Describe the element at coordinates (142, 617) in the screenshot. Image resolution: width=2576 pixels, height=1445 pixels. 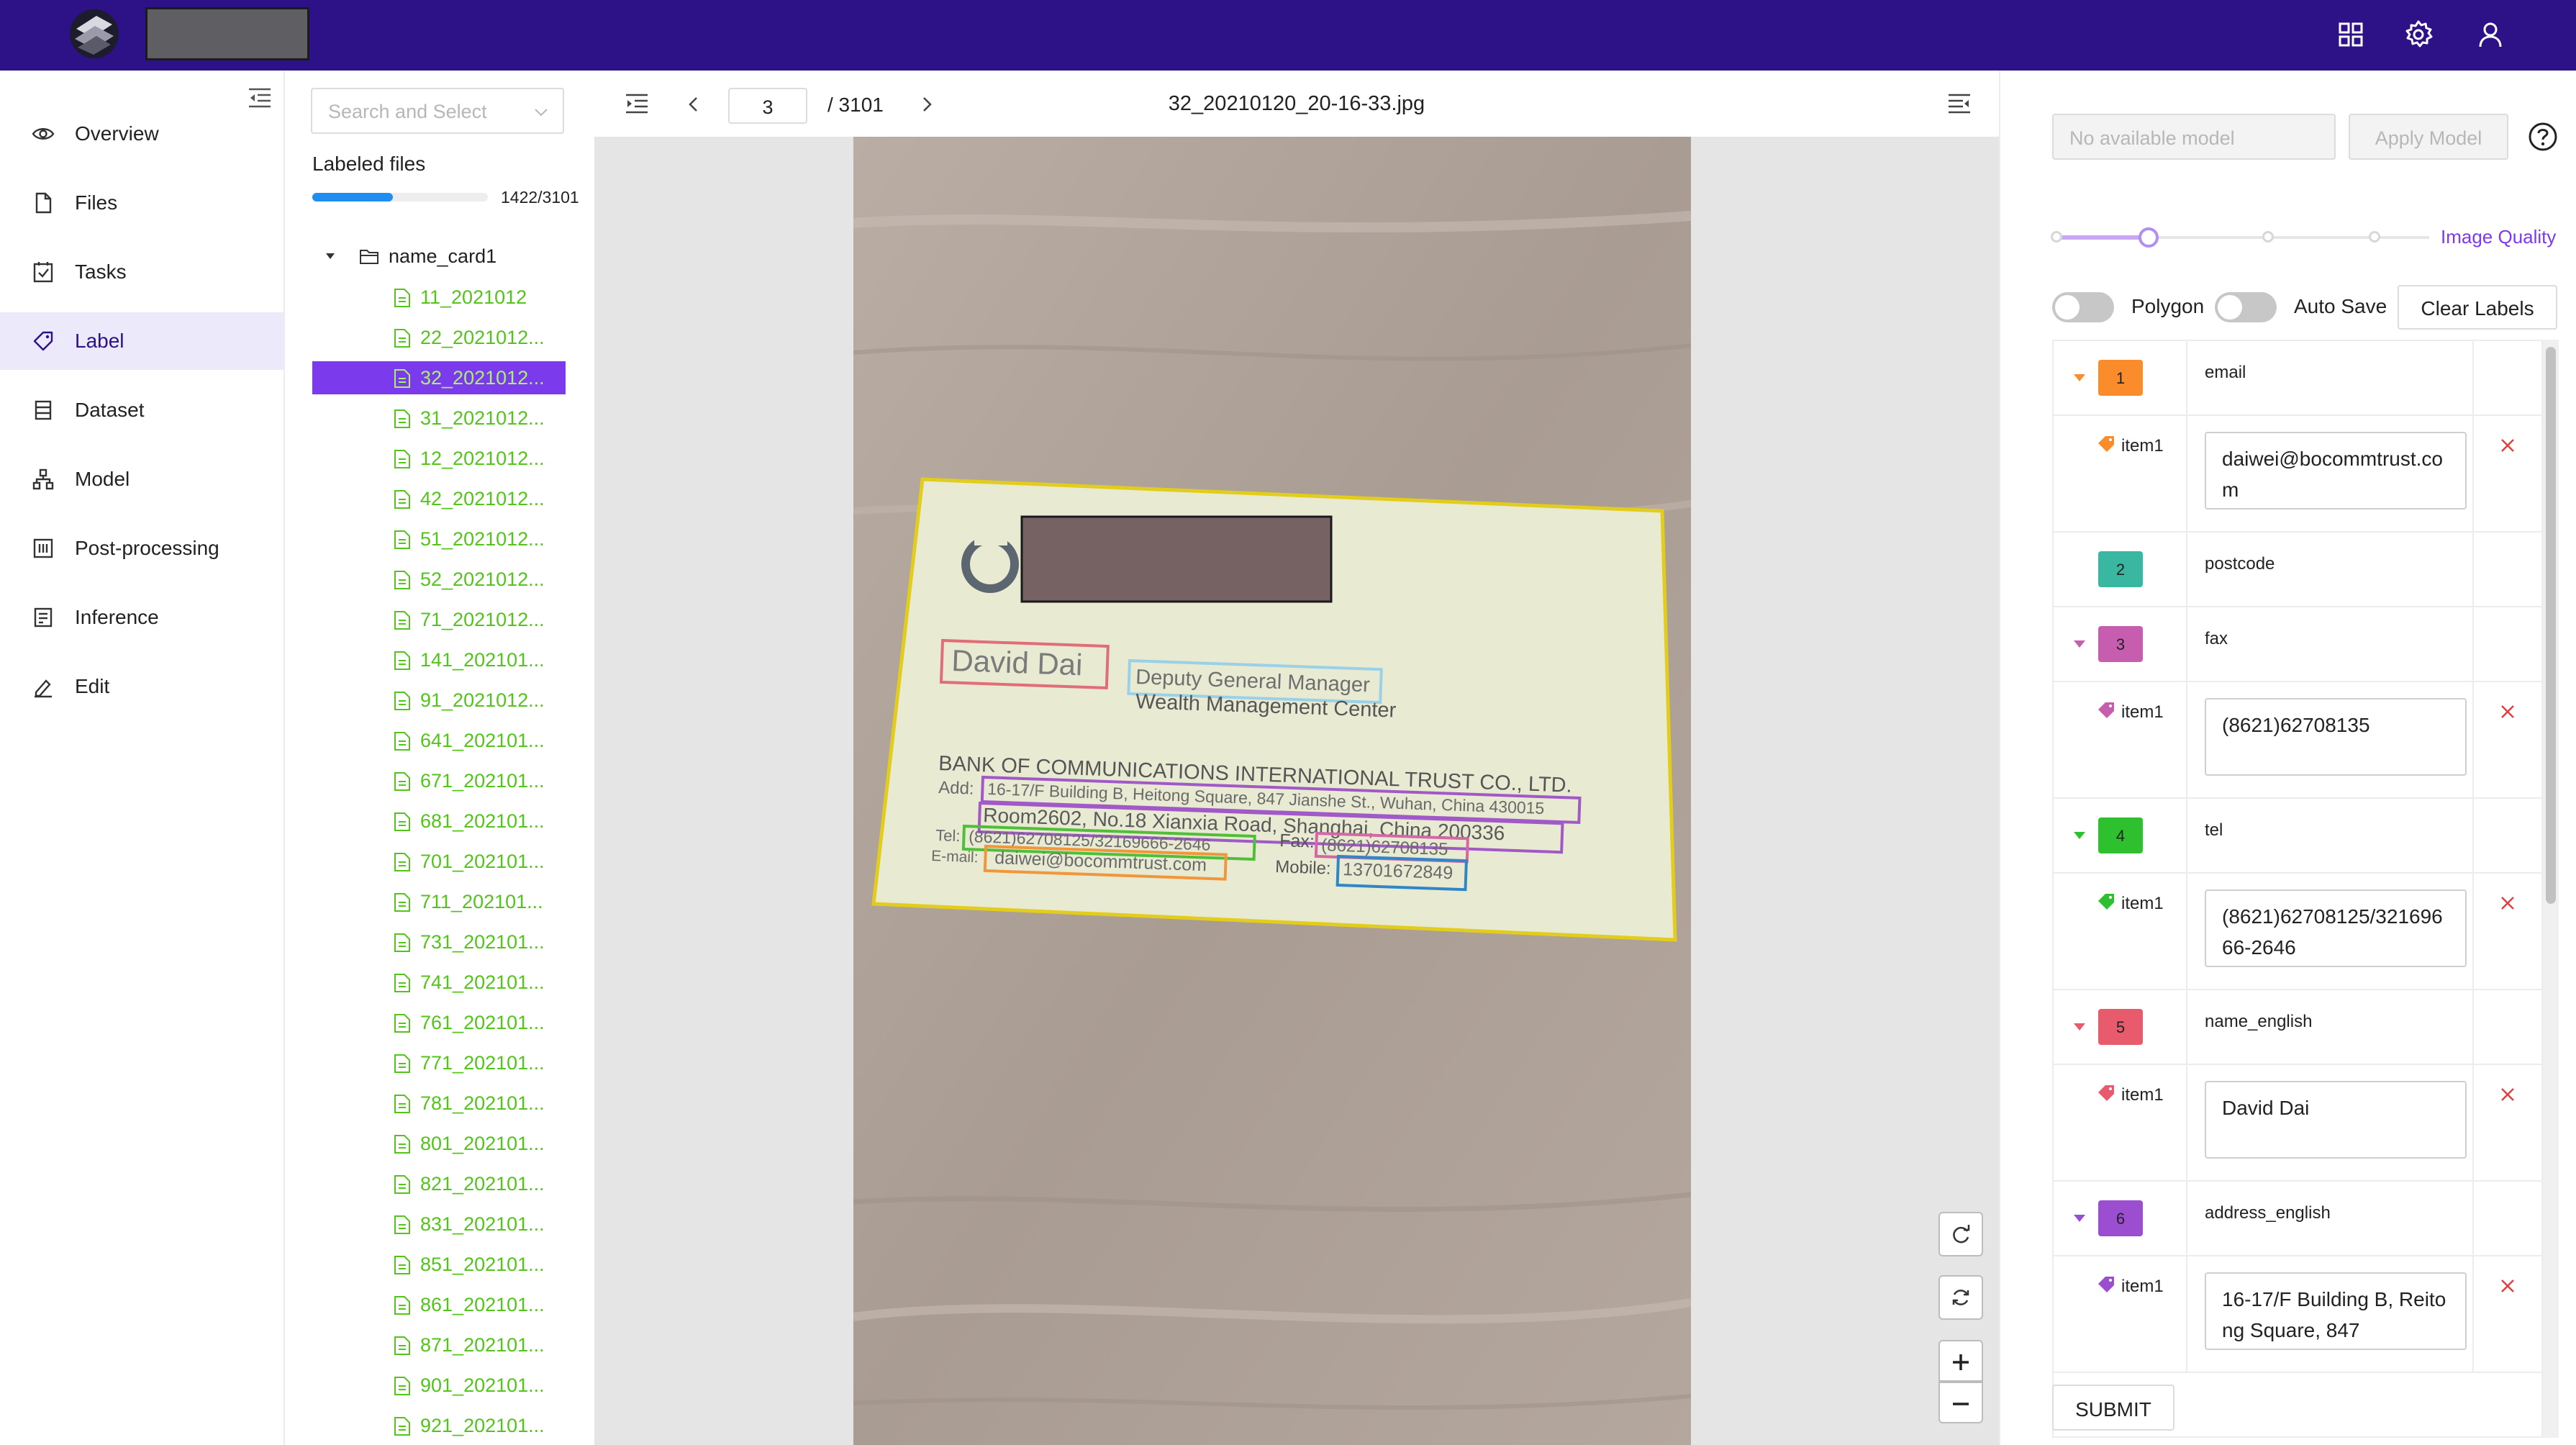
I see `nav-item-inference: Inference` at that location.